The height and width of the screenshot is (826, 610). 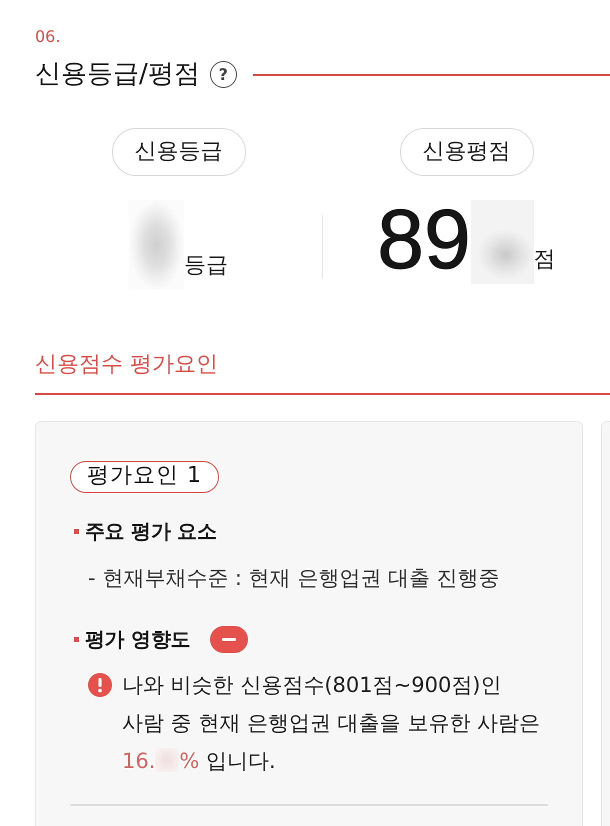 I want to click on section-number: 06., so click(x=47, y=37).